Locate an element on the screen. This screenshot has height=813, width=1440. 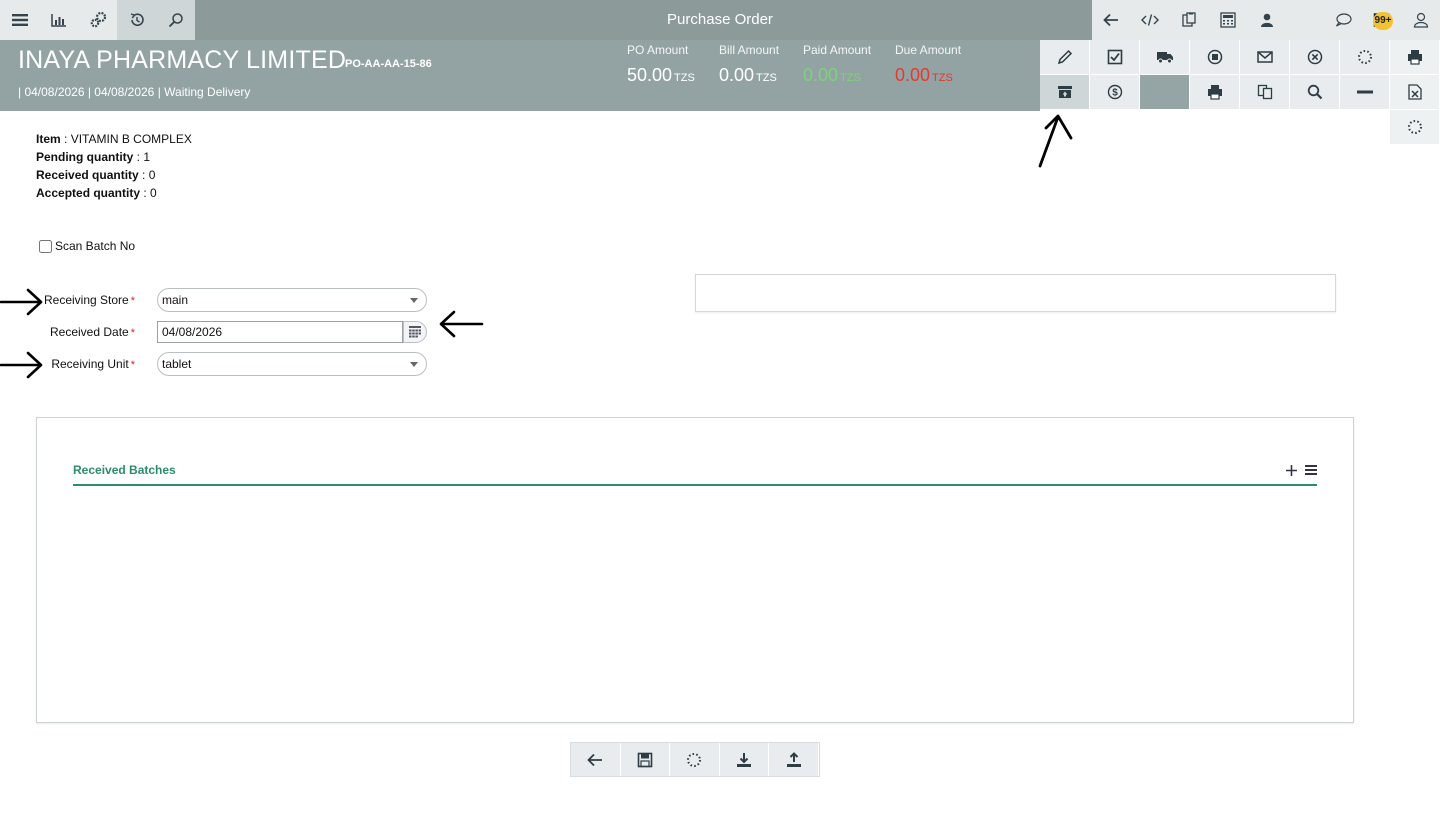
paid-amount: Paid Amount 0.00 TZS is located at coordinates (837, 64).